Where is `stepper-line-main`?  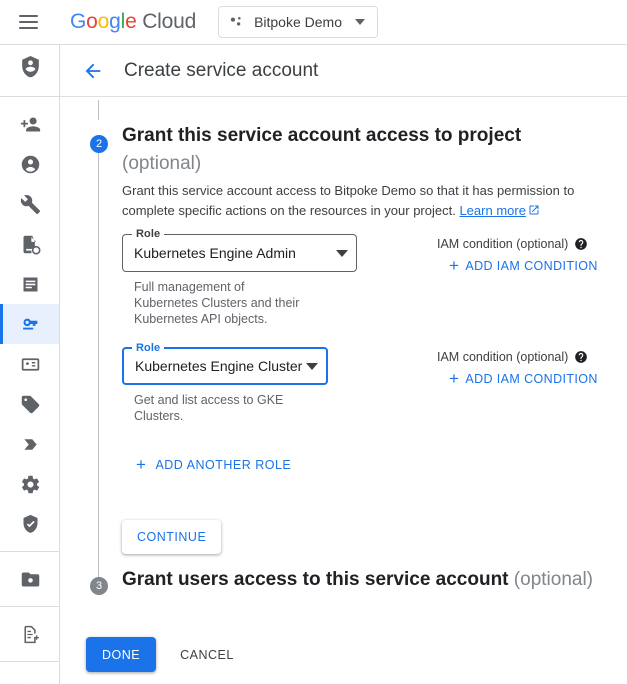
stepper-line-main is located at coordinates (98, 366).